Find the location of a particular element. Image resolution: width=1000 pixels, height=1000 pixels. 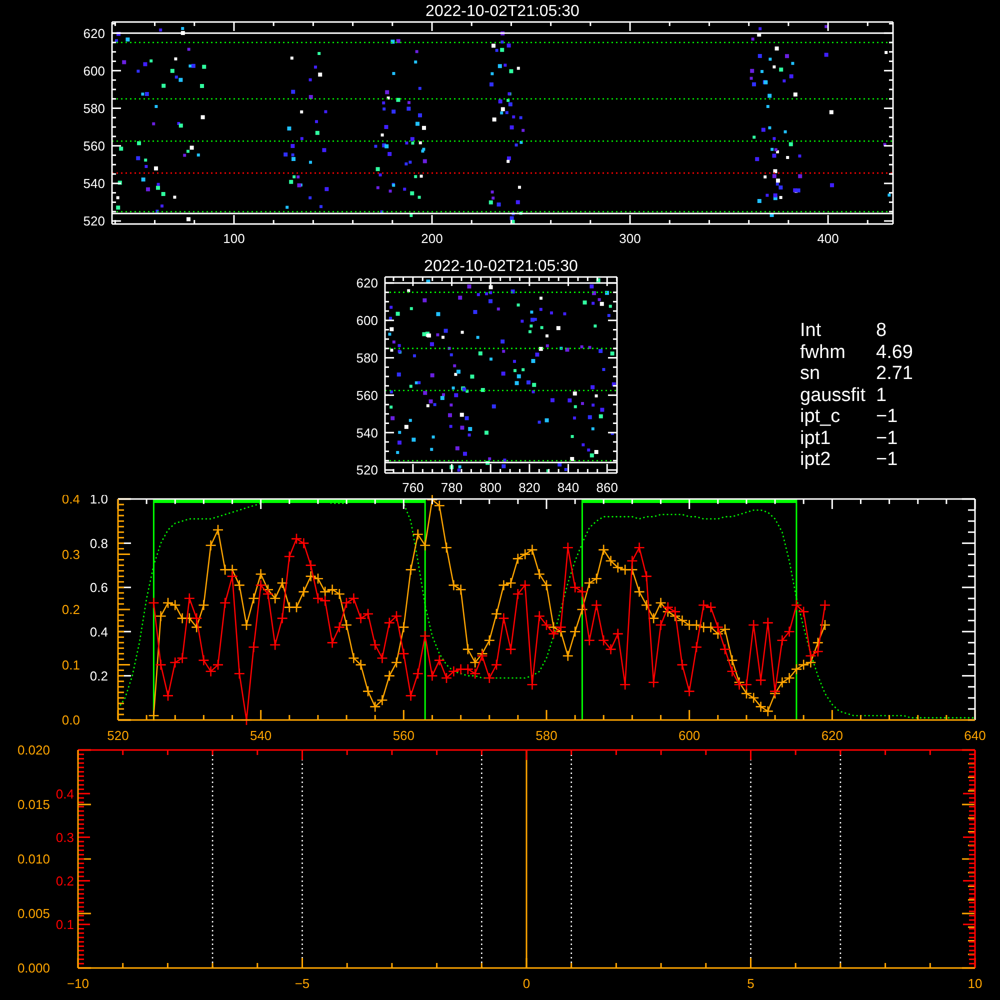

tick-label: 0.020 is located at coordinates (33, 751).